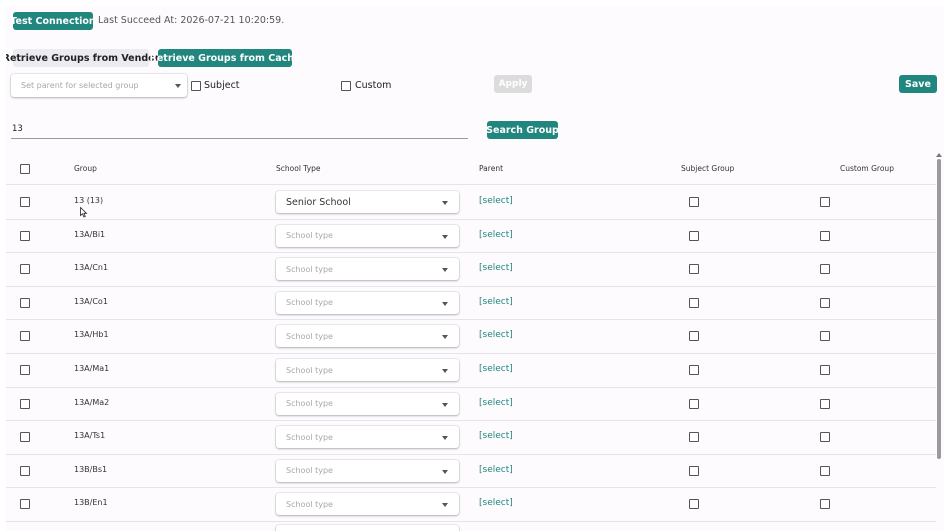 This screenshot has width=950, height=531. Describe the element at coordinates (85, 168) in the screenshot. I see `column-header-group: Group` at that location.